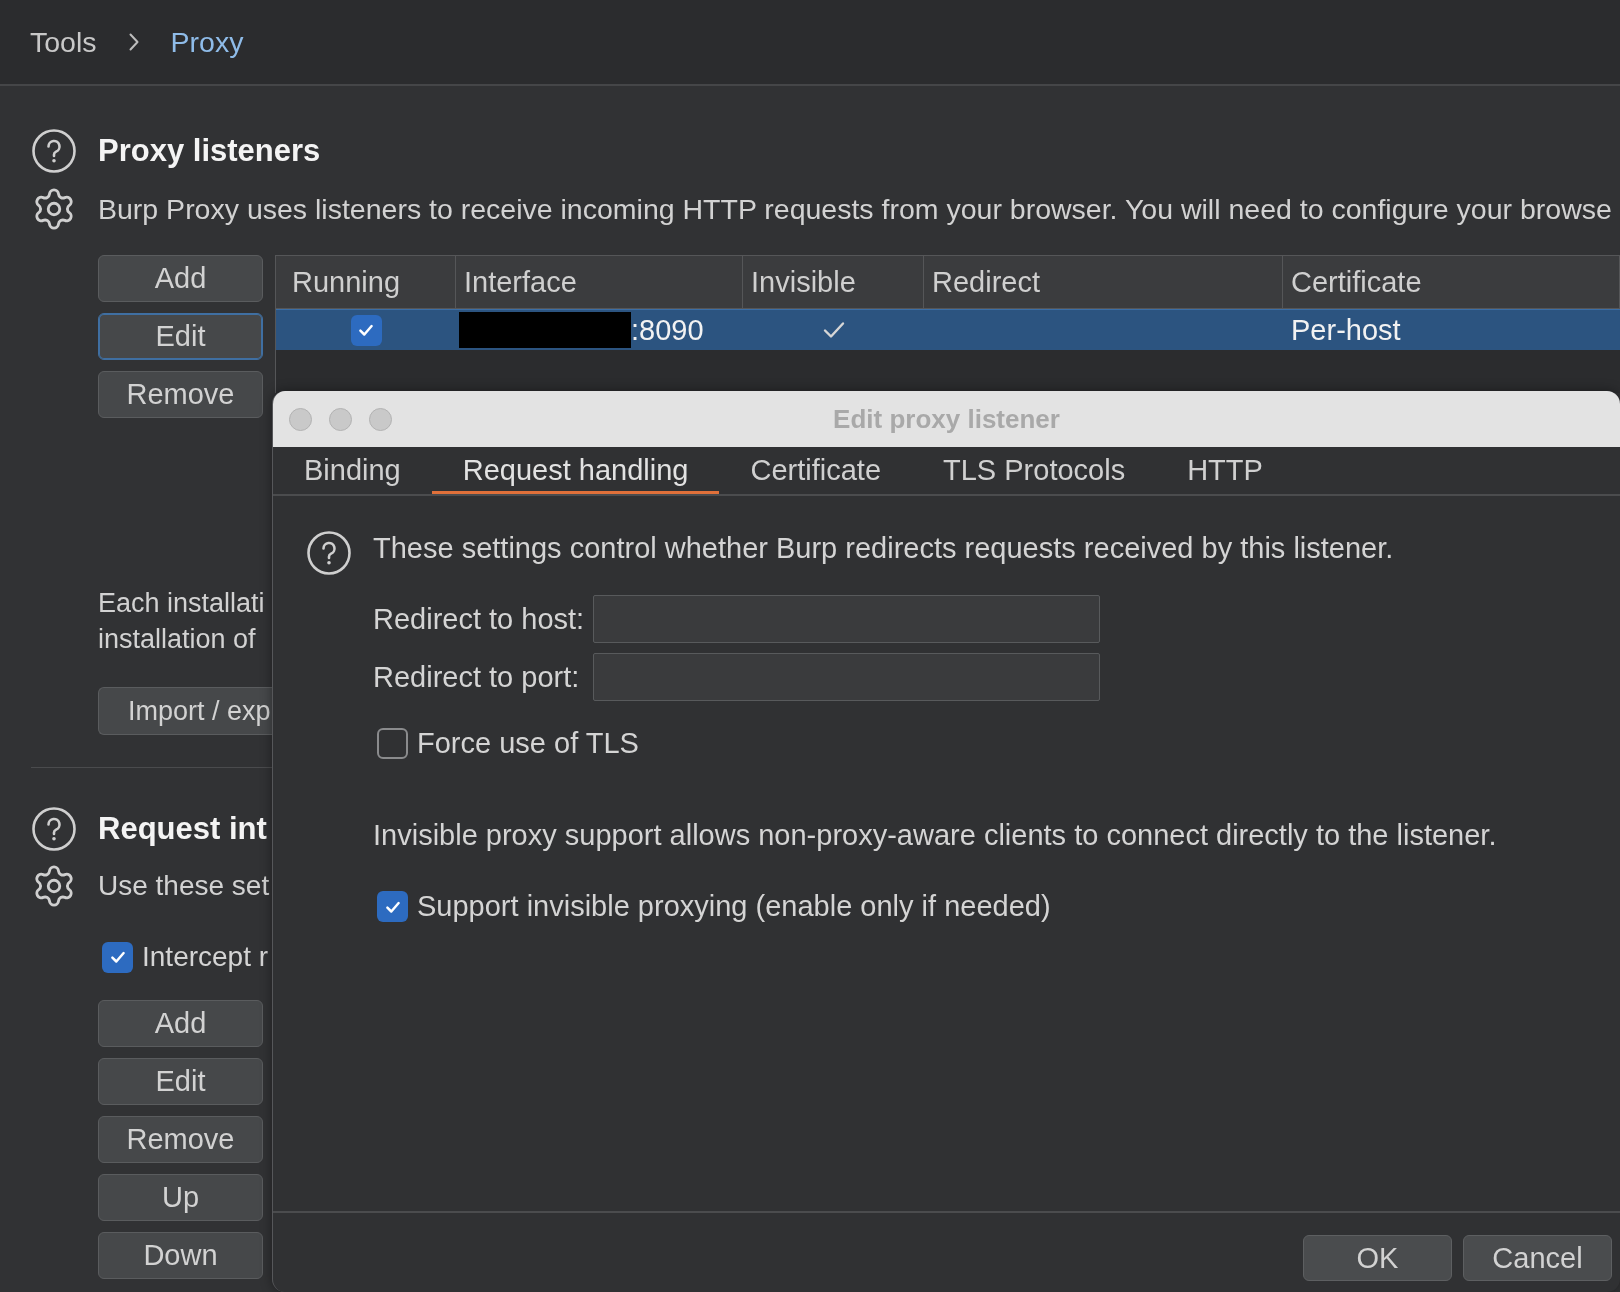  Describe the element at coordinates (1103, 282) in the screenshot. I see `column-header: Redirect` at that location.